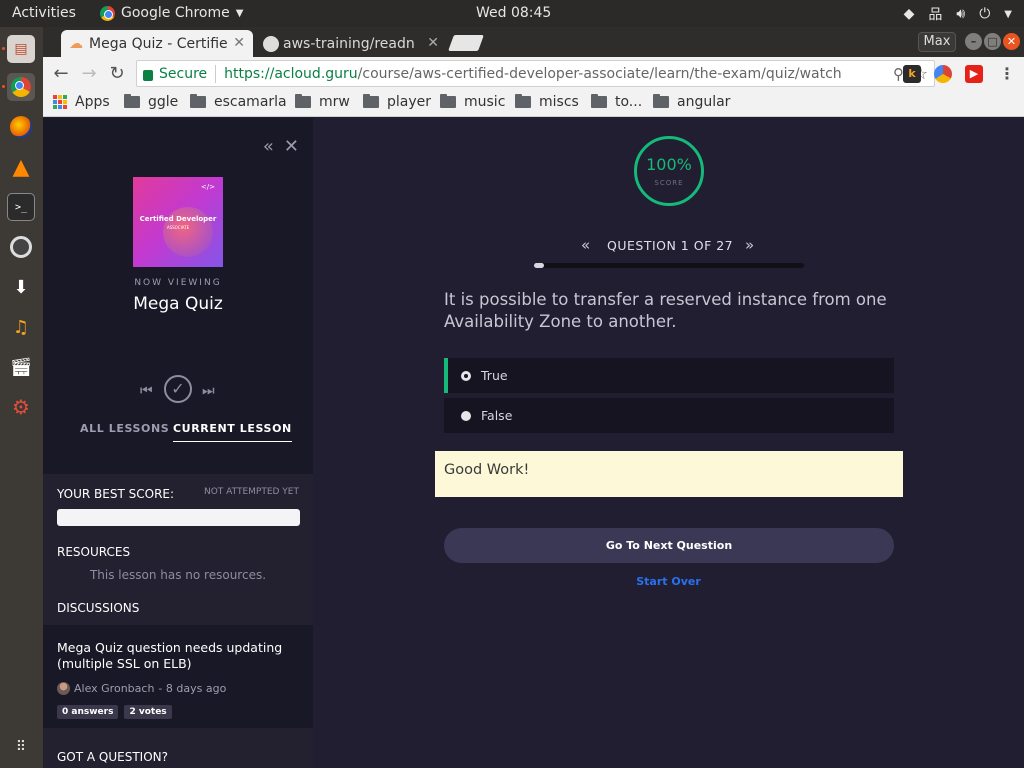  Describe the element at coordinates (178, 222) in the screenshot. I see `course-thumbnail: </> Certified Developer ASSOCIATE` at that location.